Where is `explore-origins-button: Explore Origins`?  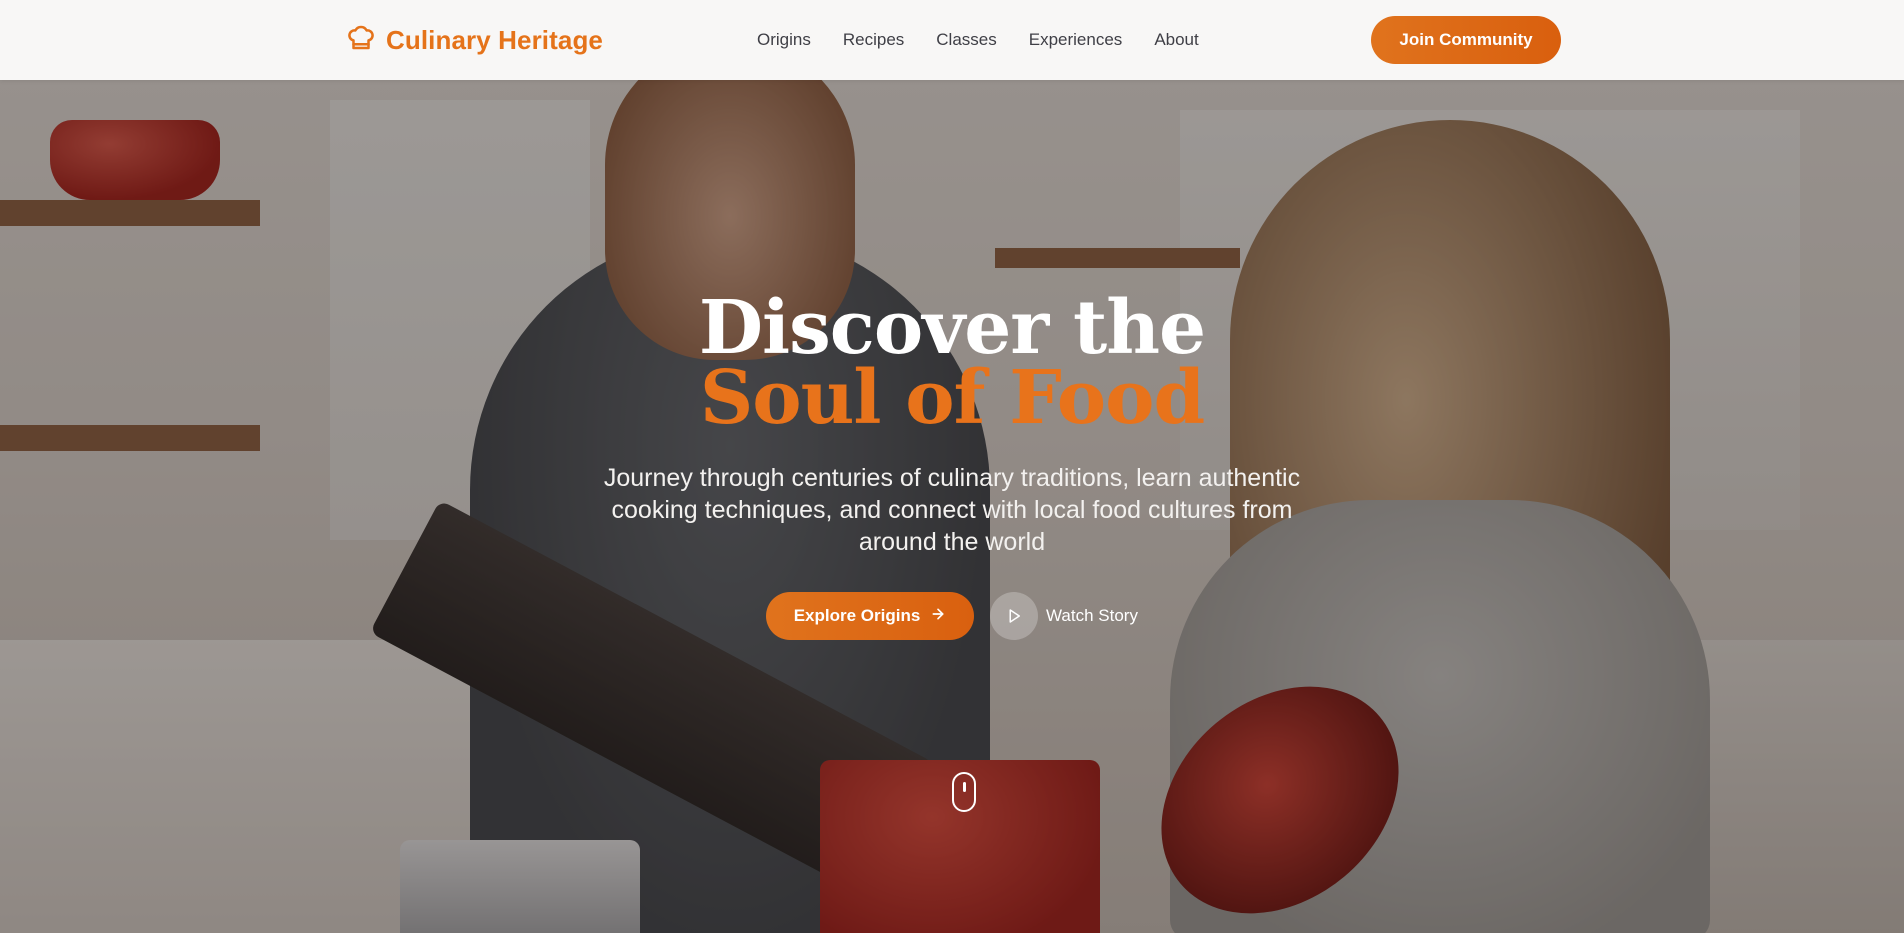
explore-origins-button: Explore Origins is located at coordinates (870, 616).